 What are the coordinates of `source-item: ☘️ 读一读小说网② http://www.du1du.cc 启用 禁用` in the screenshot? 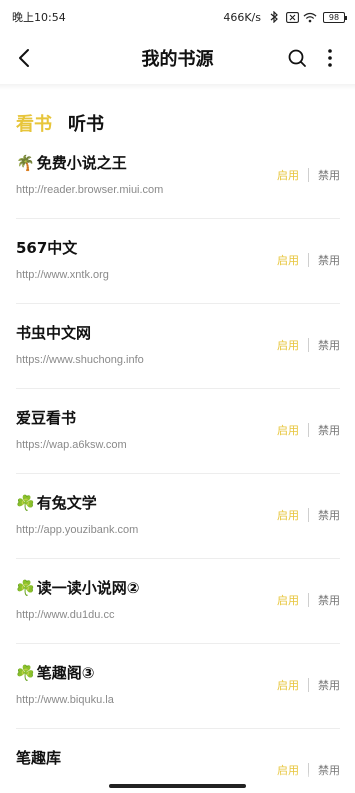 It's located at (178, 601).